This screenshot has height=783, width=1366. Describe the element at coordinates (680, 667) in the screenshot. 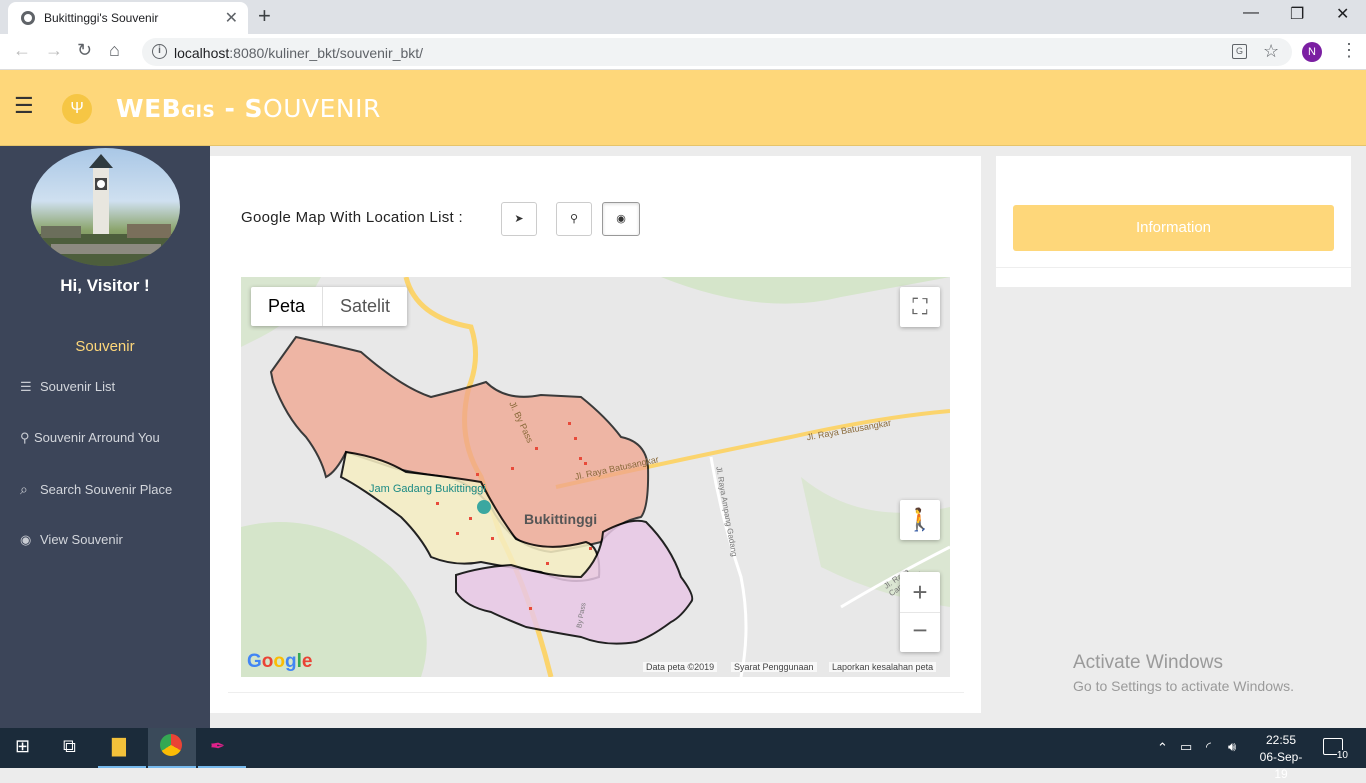

I see `map-data-credit: Data peta ©2019` at that location.